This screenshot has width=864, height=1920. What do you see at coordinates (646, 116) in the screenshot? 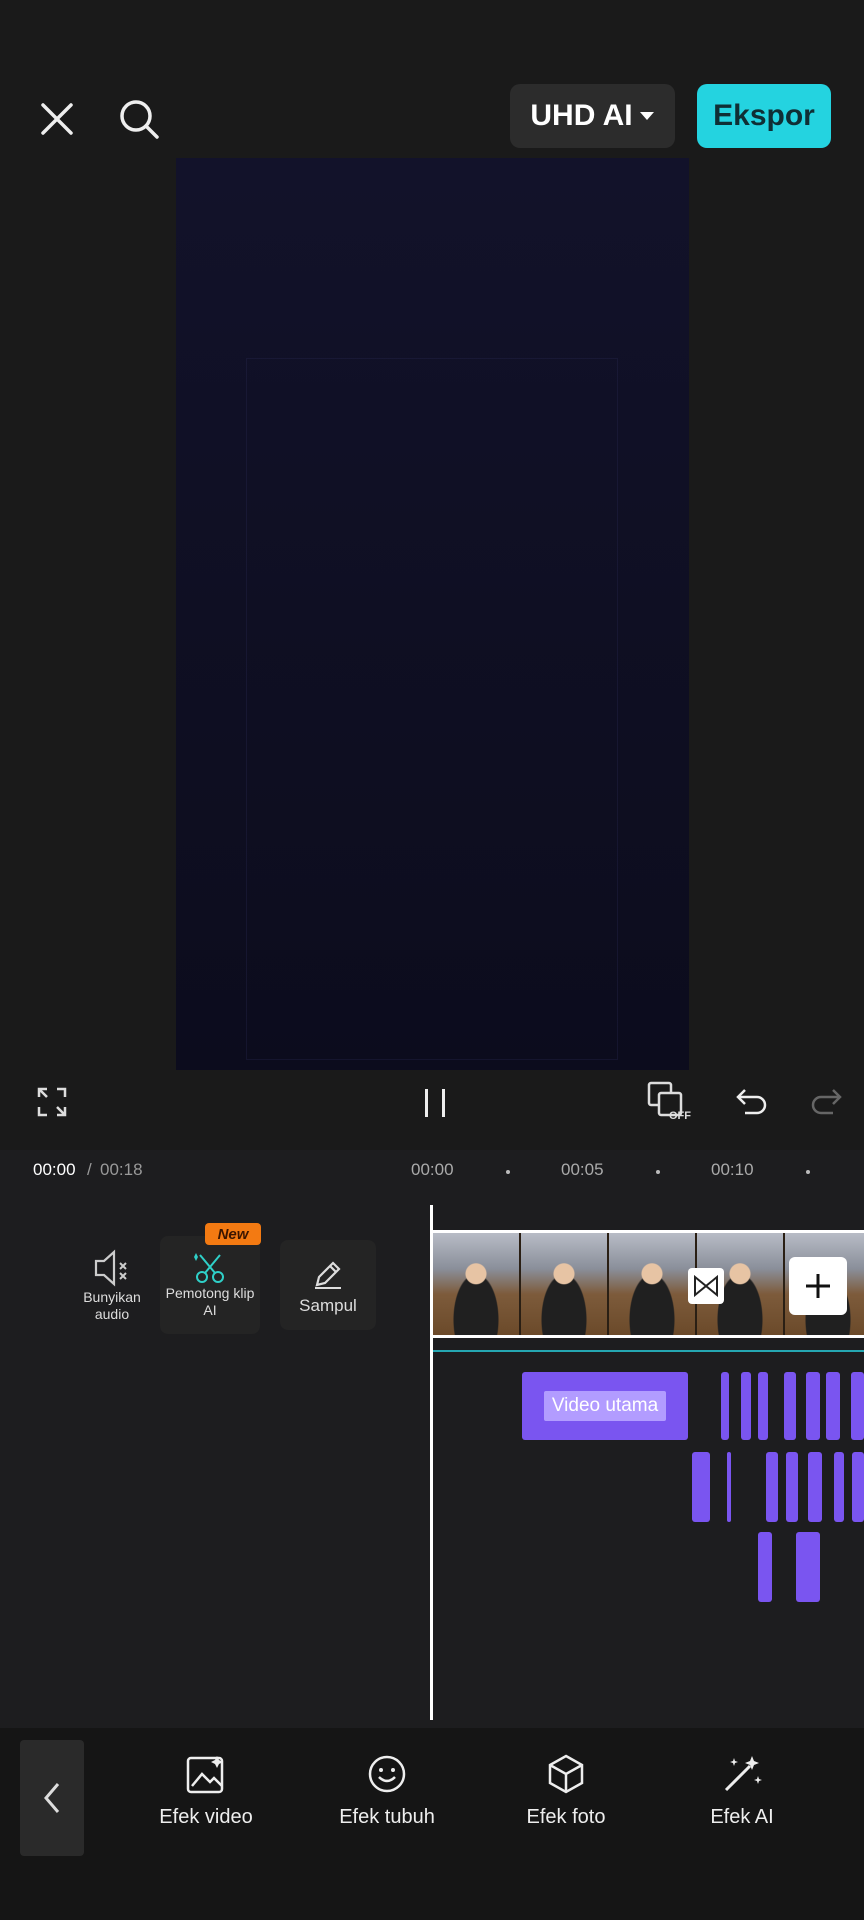
I see `caret-down-icon` at bounding box center [646, 116].